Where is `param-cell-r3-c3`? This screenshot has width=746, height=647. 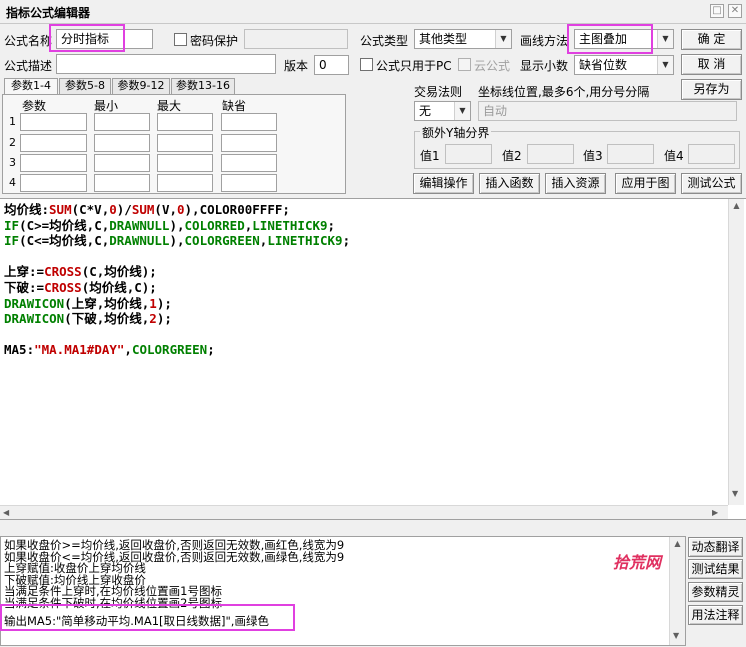
param-cell-r3-c3 is located at coordinates (185, 163).